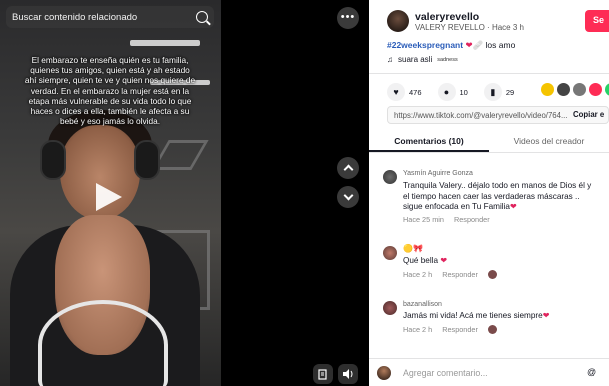  Describe the element at coordinates (478, 45) in the screenshot. I see `bandage-emoji-icon: 🩹` at that location.